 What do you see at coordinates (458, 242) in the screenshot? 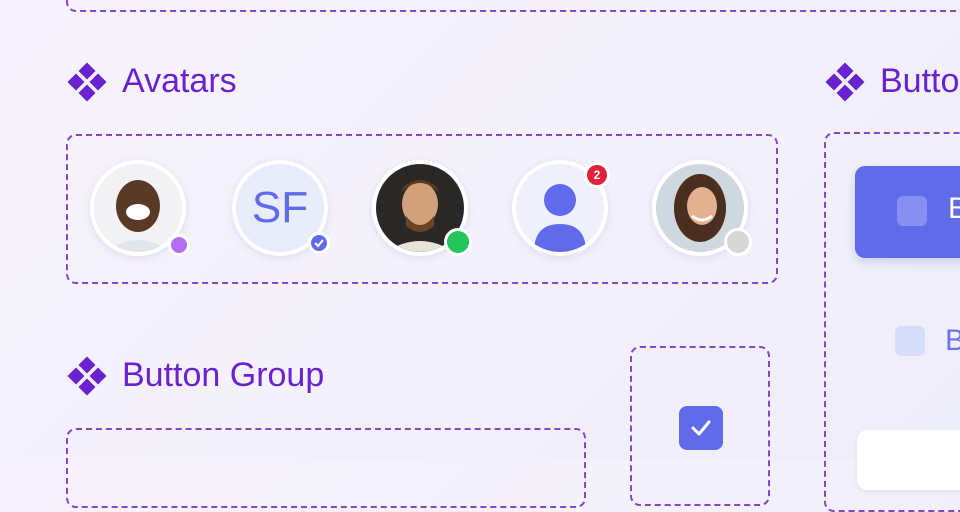
I see `online-status-indicator` at bounding box center [458, 242].